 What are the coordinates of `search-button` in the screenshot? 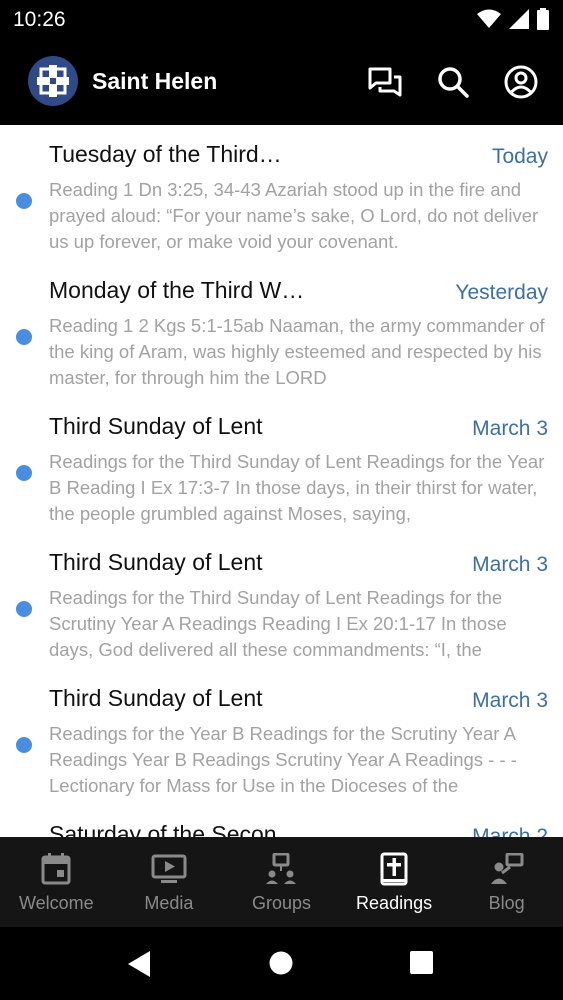 It's located at (453, 82).